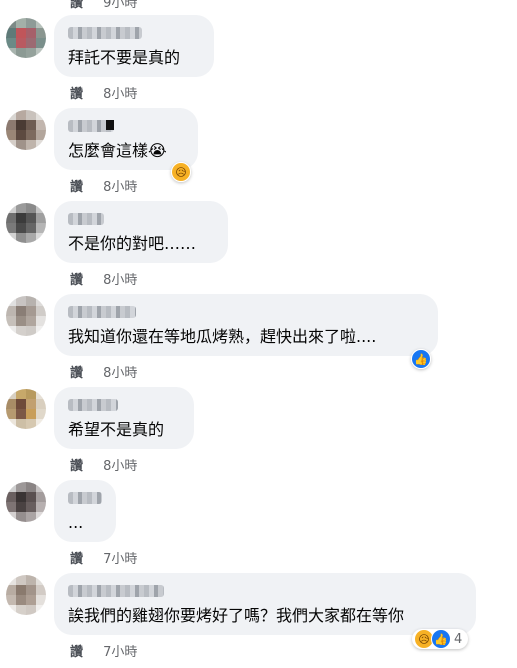 The image size is (517, 668). I want to click on comment-bubble: 怎麼會這樣😭, so click(126, 139).